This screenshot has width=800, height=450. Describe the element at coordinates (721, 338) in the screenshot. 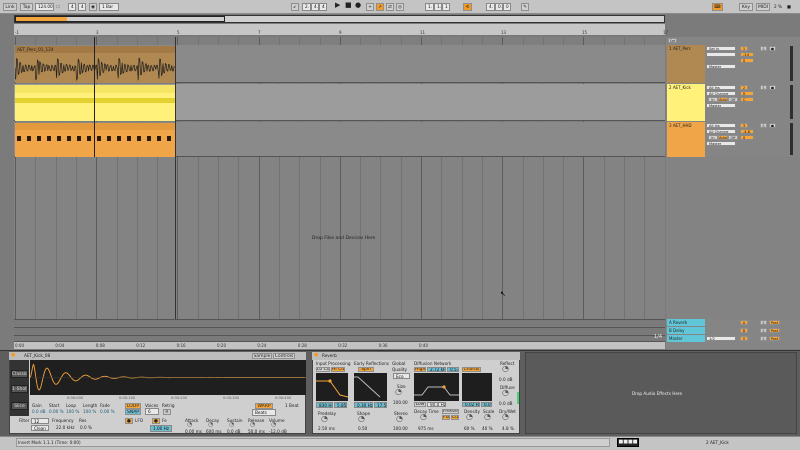

I see `master-output-select: 1/2` at that location.